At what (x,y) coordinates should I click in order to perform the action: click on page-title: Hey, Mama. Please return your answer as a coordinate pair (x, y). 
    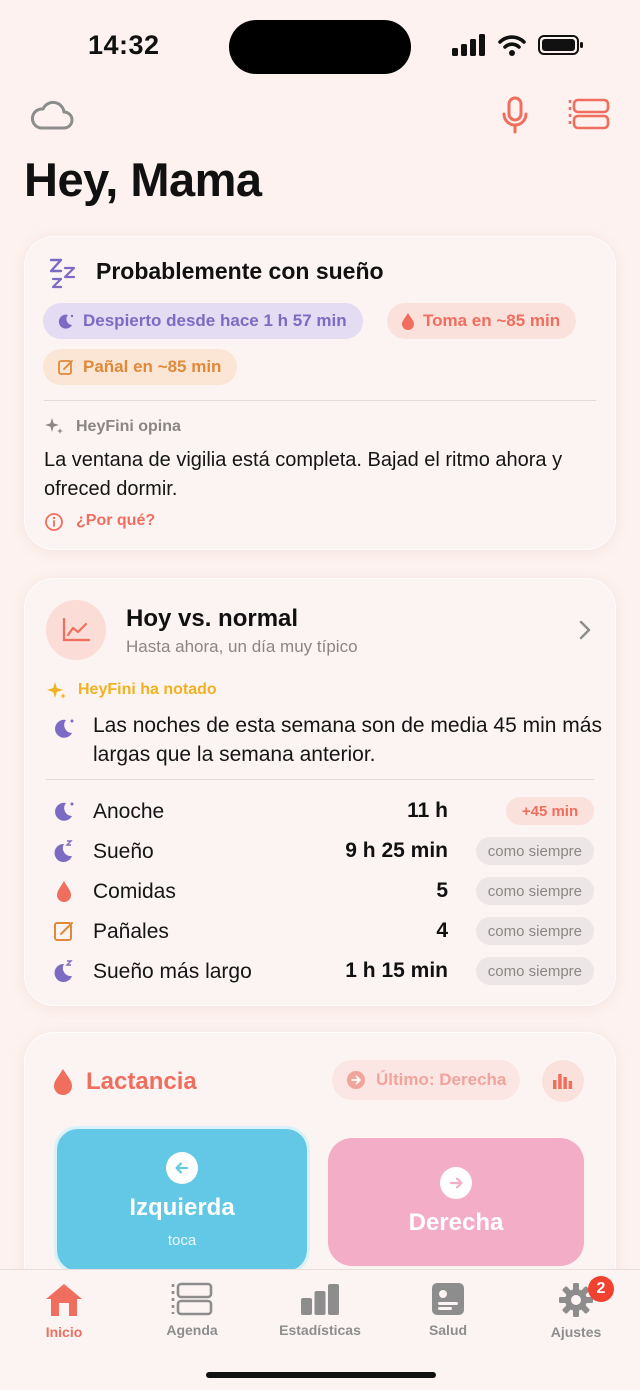
    Looking at the image, I should click on (143, 179).